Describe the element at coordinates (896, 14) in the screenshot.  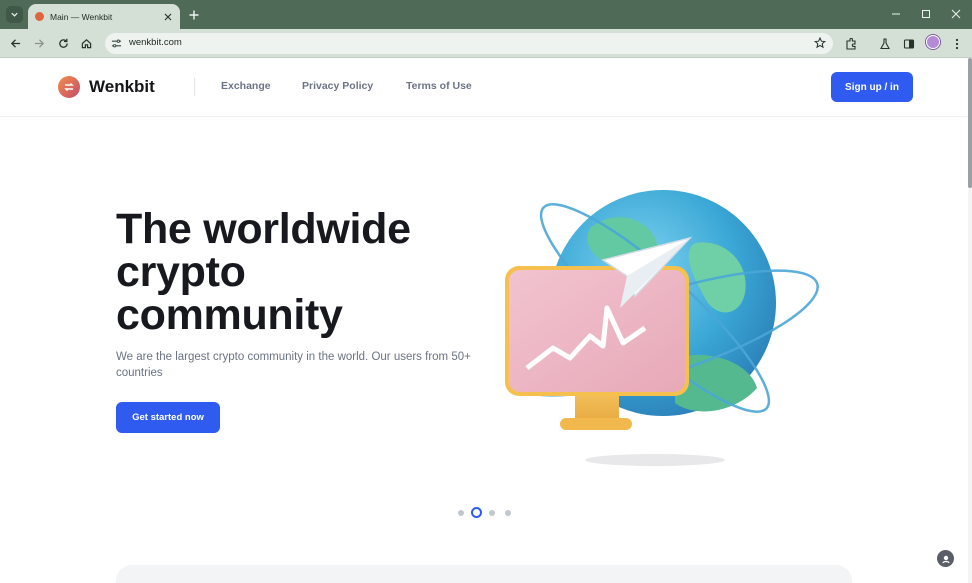
I see `minimize-icon` at that location.